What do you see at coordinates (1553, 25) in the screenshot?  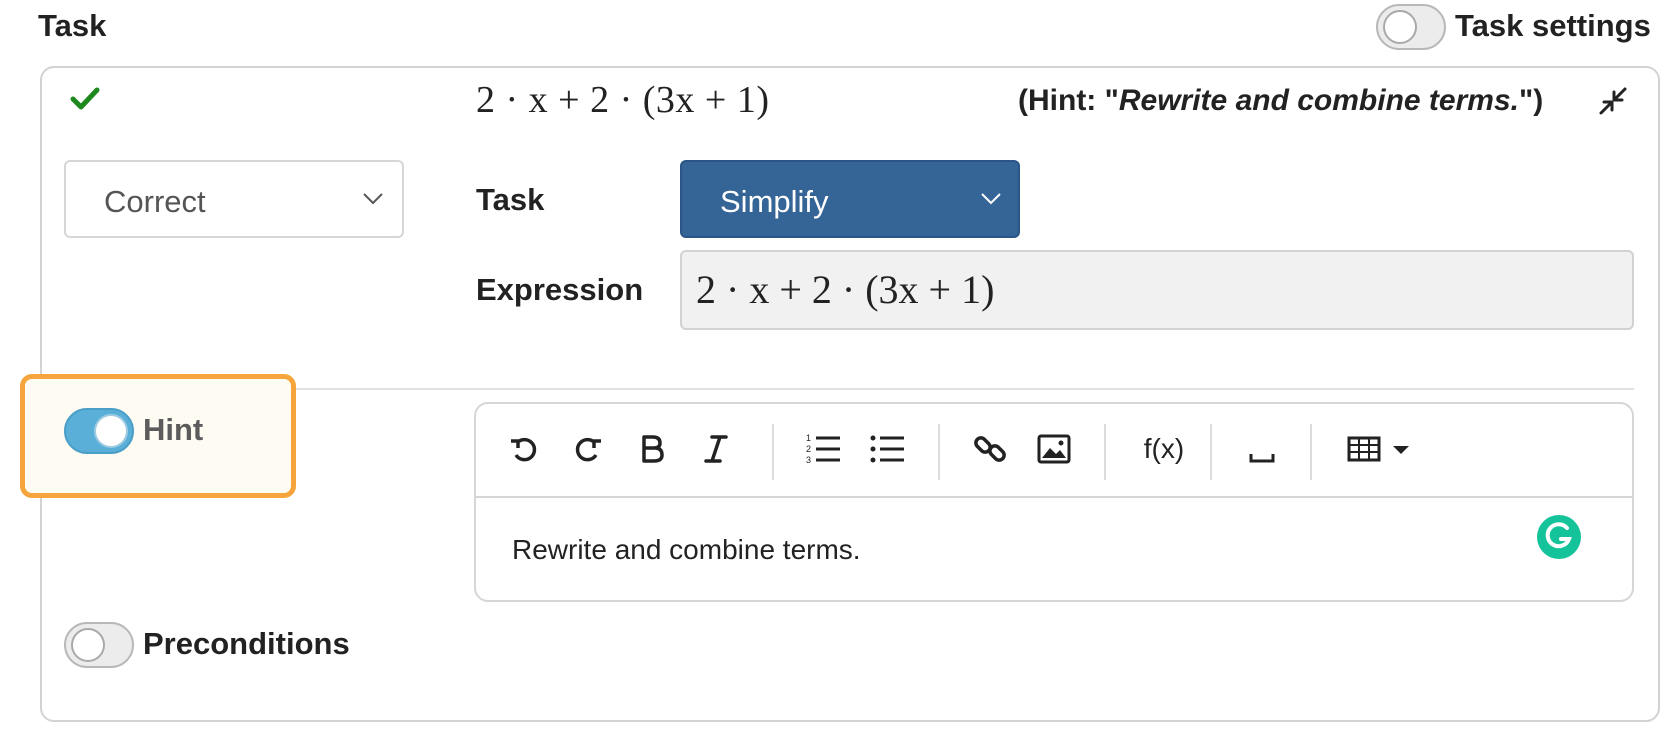 I see `task-settings-label: Task settings` at bounding box center [1553, 25].